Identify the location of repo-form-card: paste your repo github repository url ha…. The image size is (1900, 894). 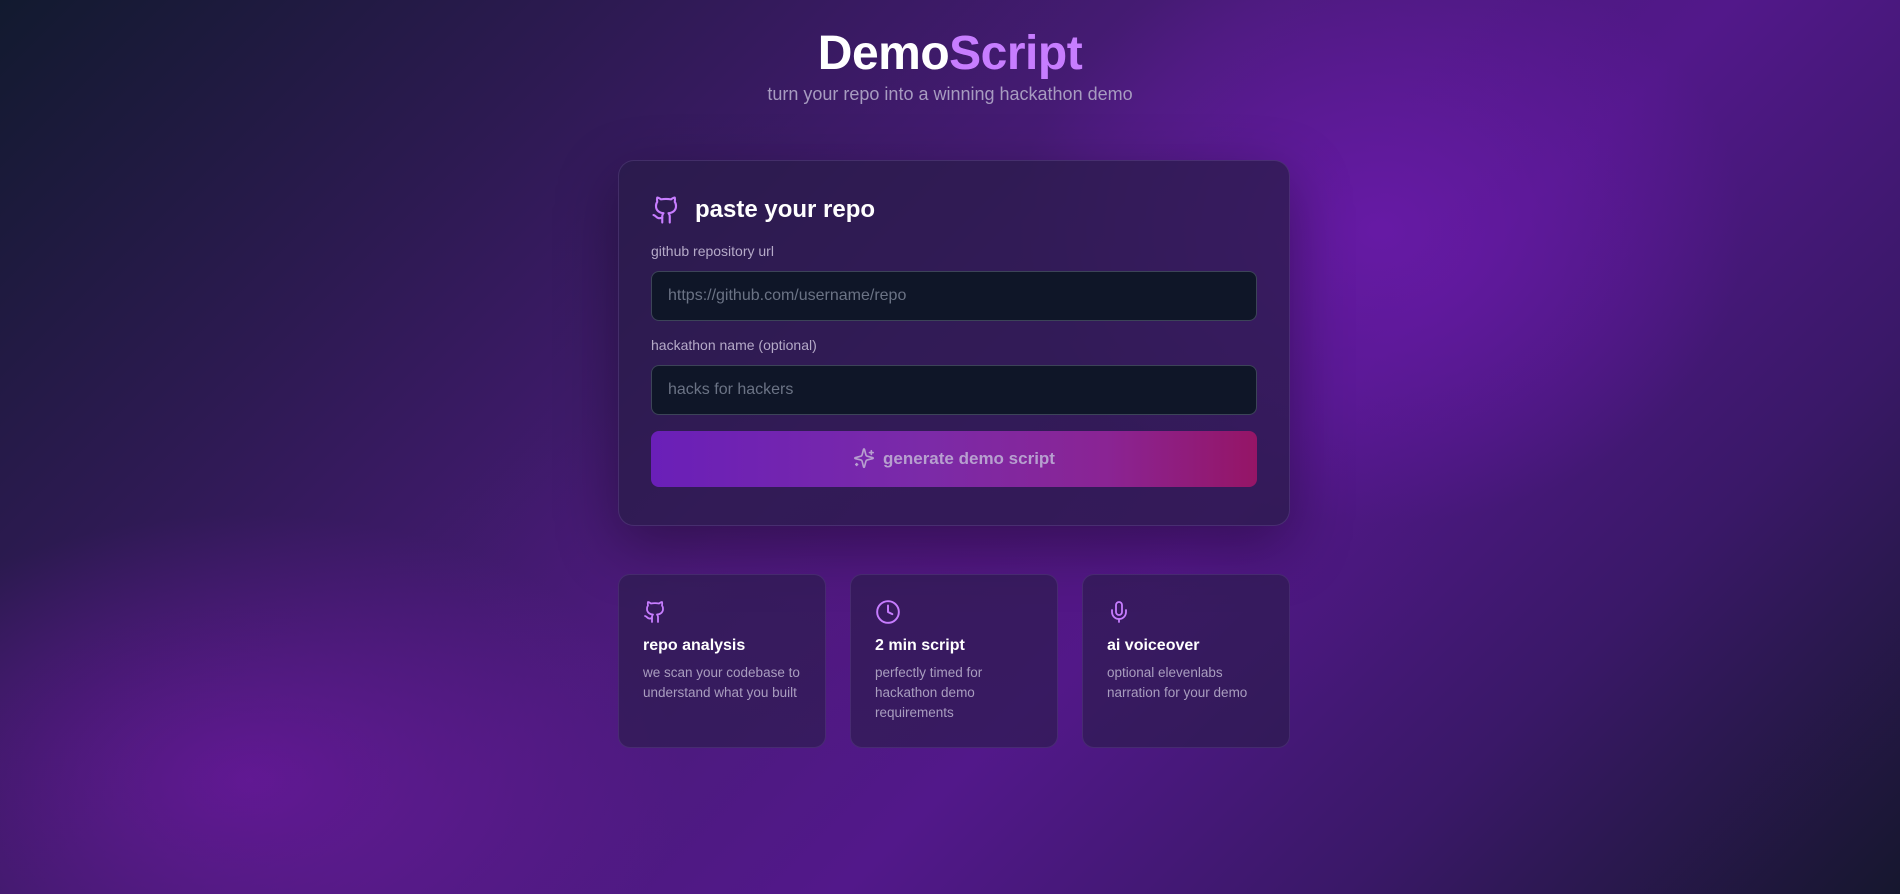
(954, 343).